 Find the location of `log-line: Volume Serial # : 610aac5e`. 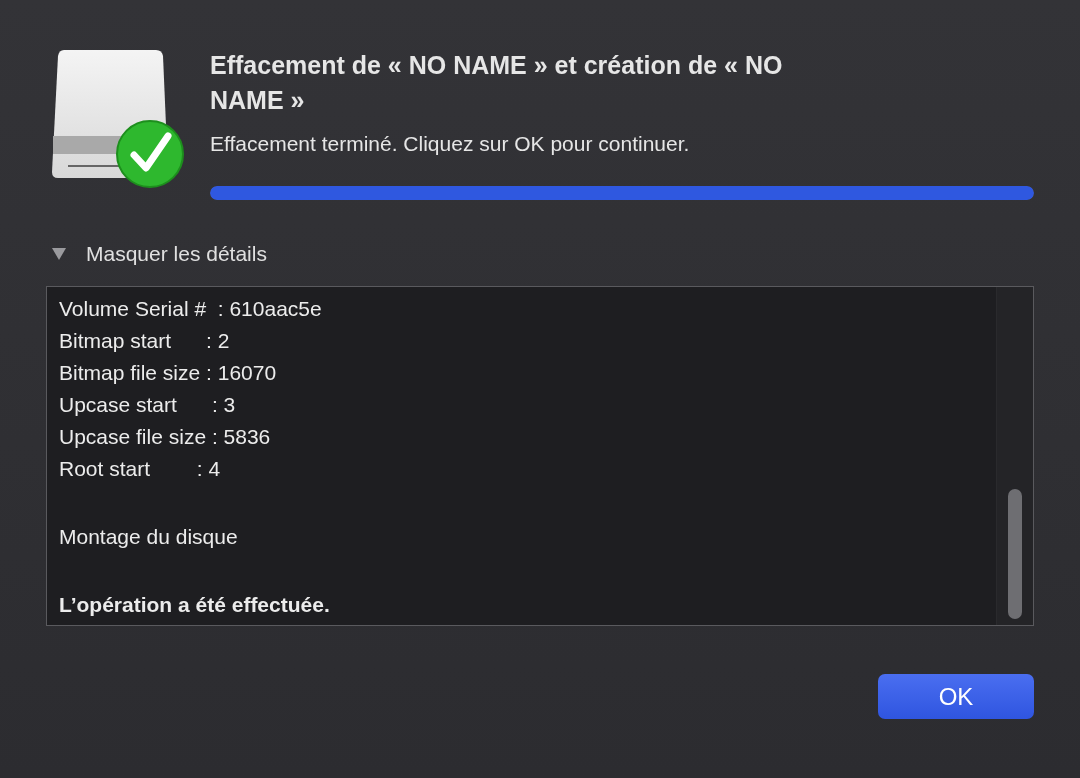

log-line: Volume Serial # : 610aac5e is located at coordinates (191, 309).